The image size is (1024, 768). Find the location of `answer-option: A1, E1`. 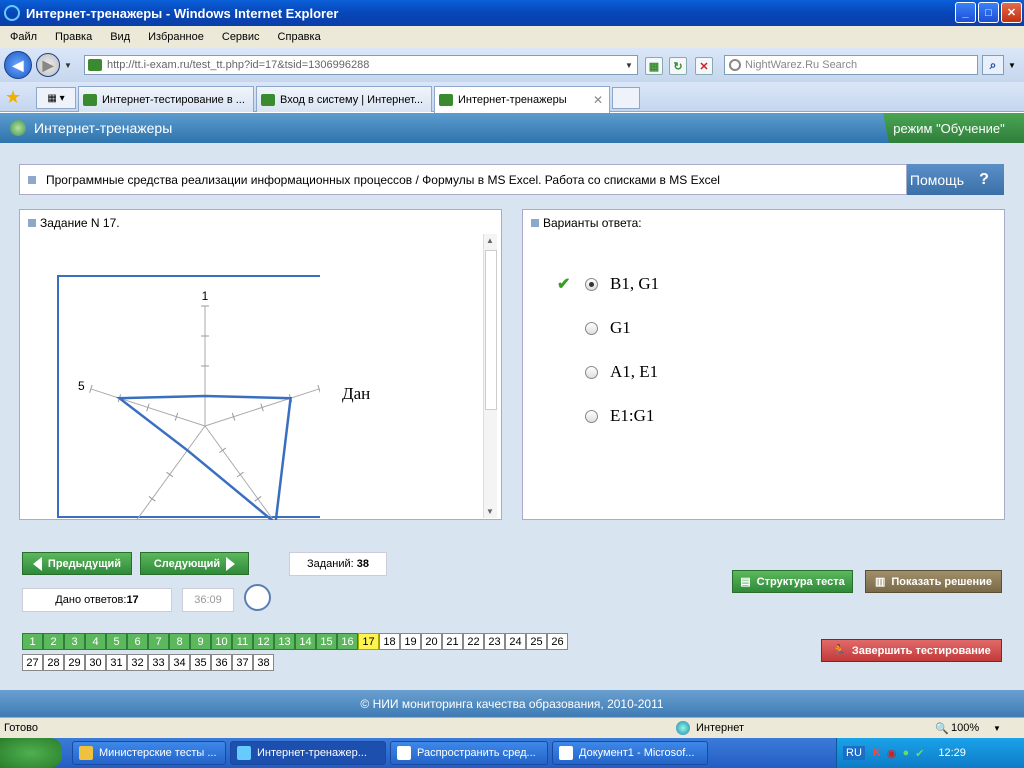

answer-option: A1, E1 is located at coordinates (621, 372).